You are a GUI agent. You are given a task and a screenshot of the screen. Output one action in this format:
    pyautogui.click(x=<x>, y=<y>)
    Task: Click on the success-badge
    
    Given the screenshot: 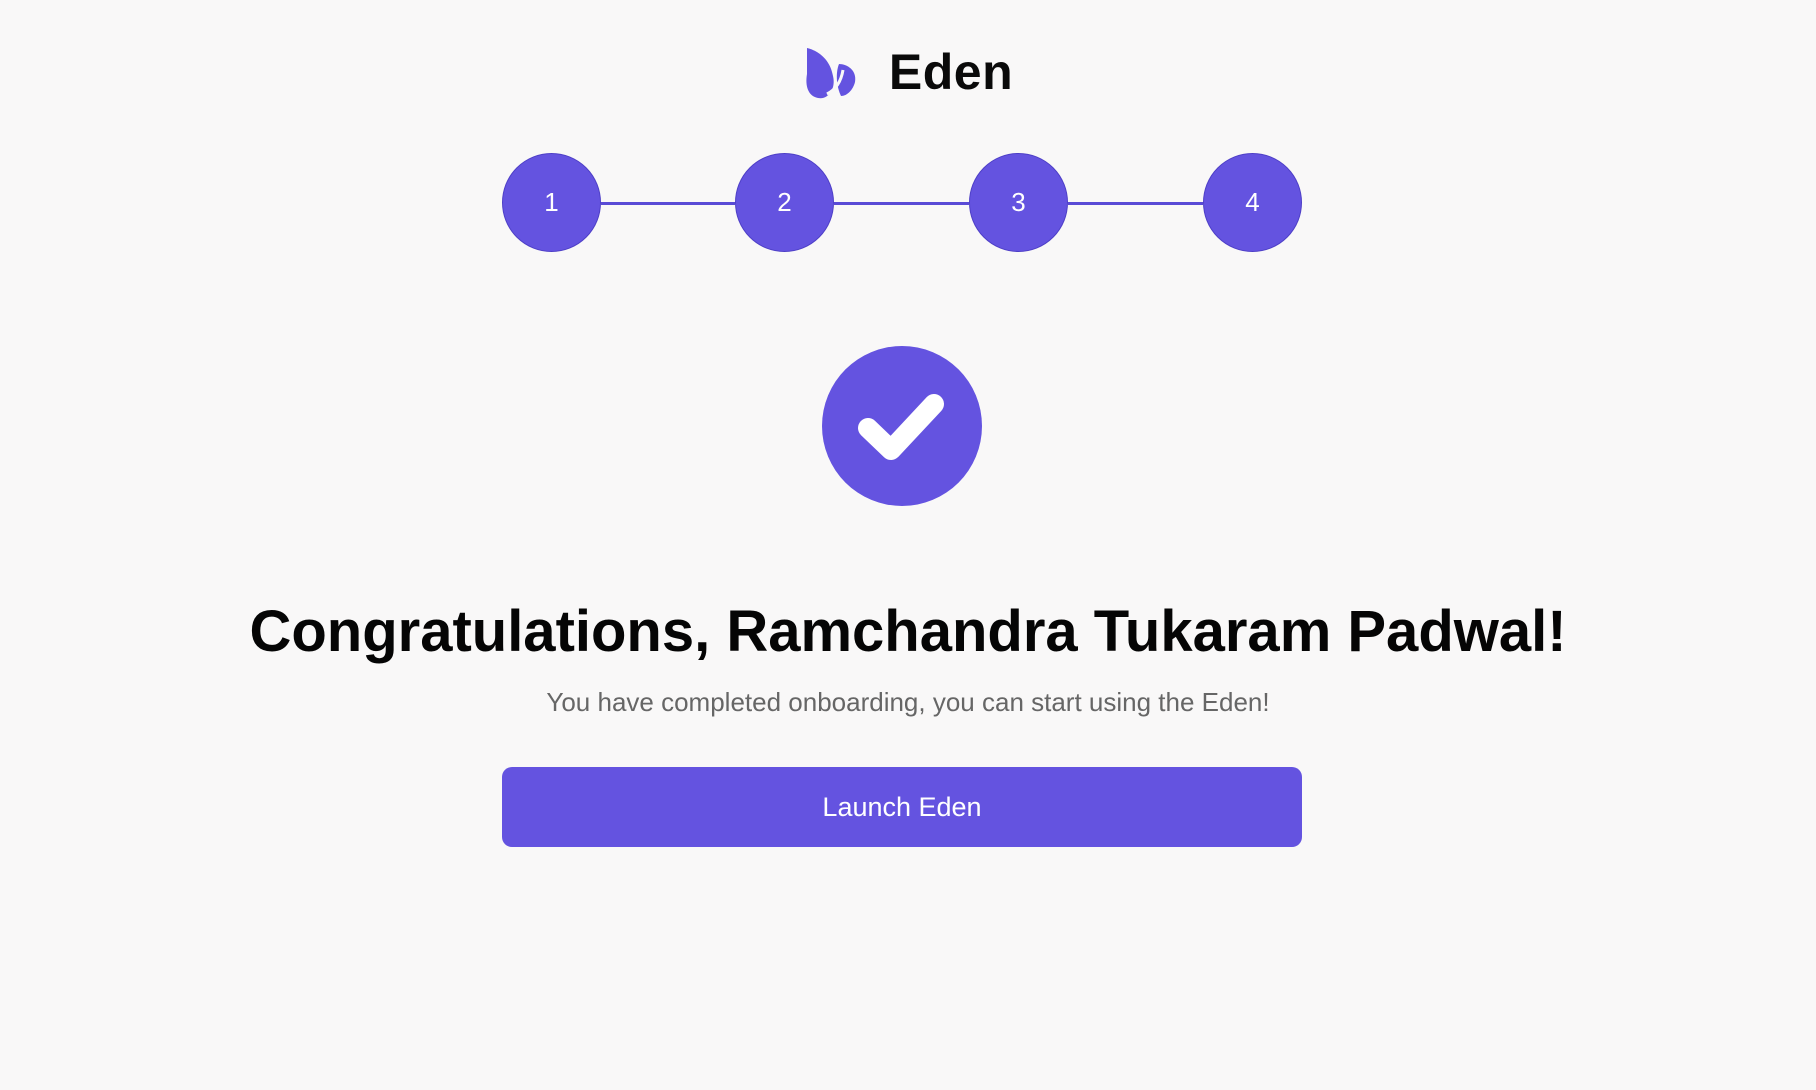 What is the action you would take?
    pyautogui.click(x=902, y=426)
    